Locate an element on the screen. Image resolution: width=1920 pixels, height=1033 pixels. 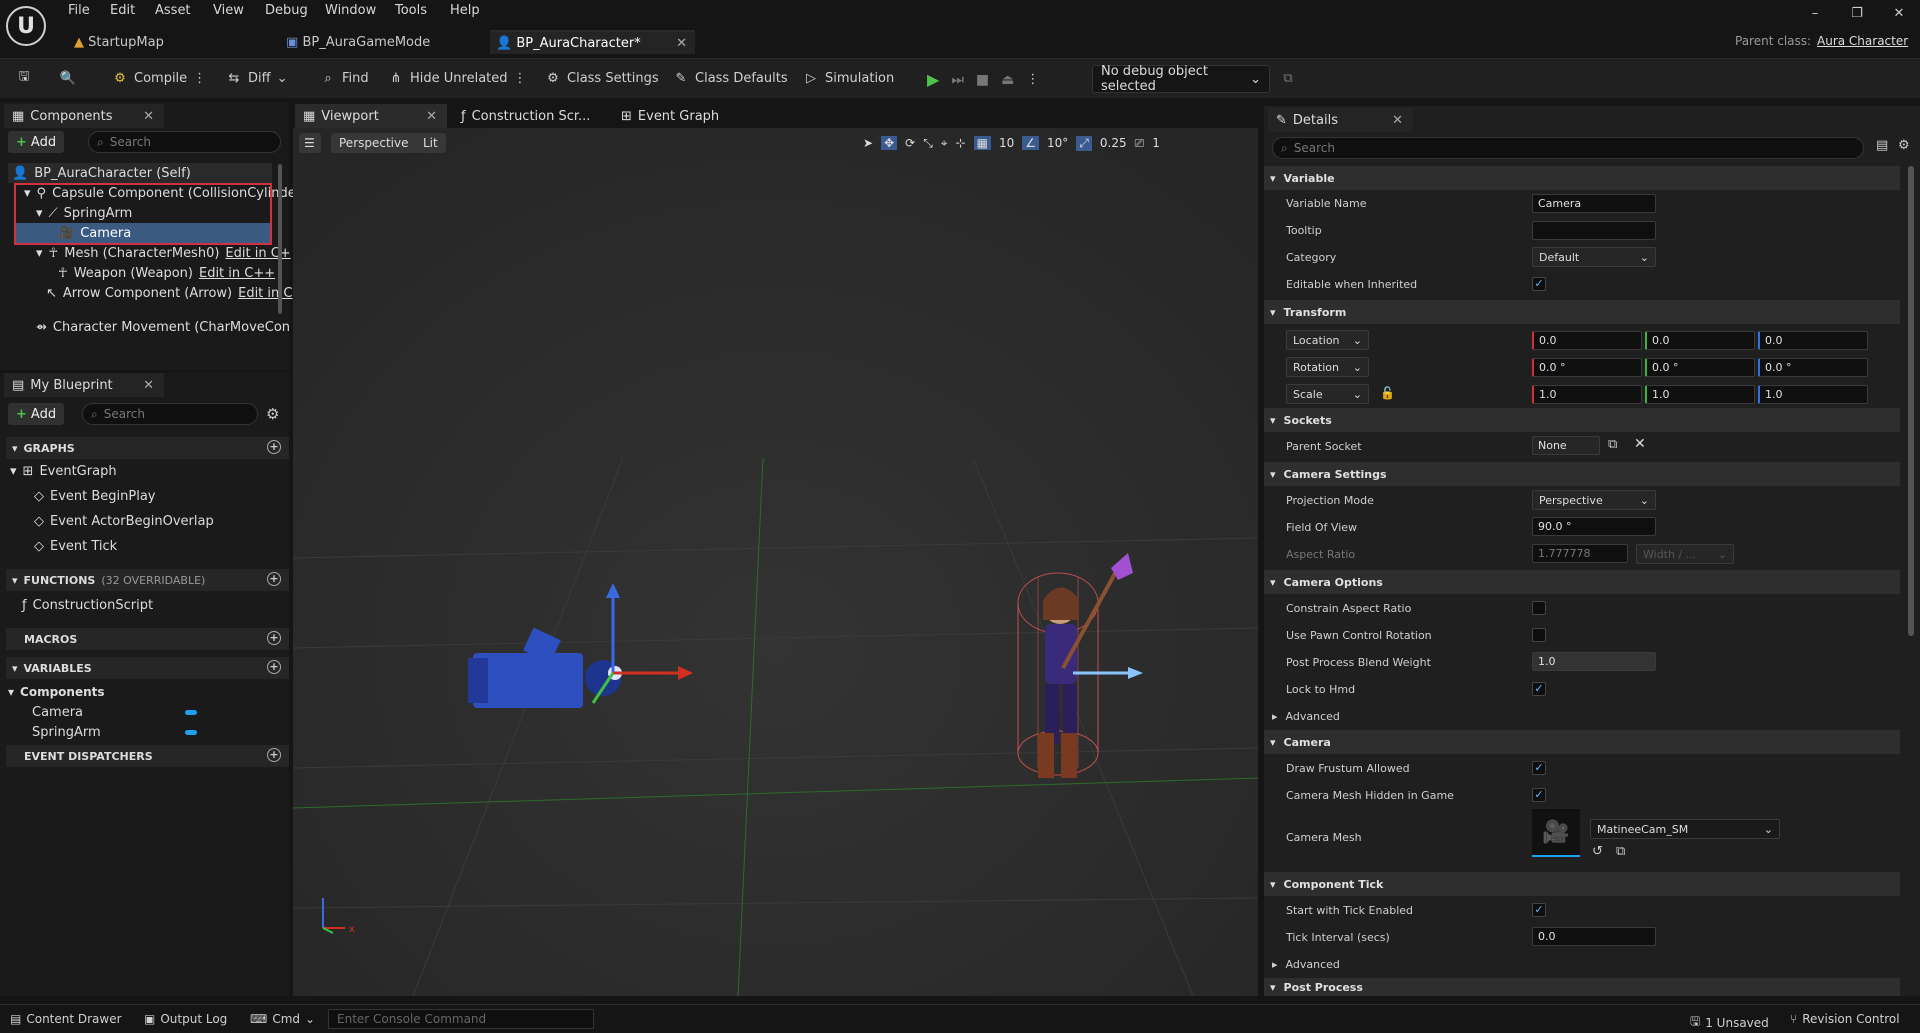
tab-components: ▦ Components ✕ is located at coordinates (84, 116).